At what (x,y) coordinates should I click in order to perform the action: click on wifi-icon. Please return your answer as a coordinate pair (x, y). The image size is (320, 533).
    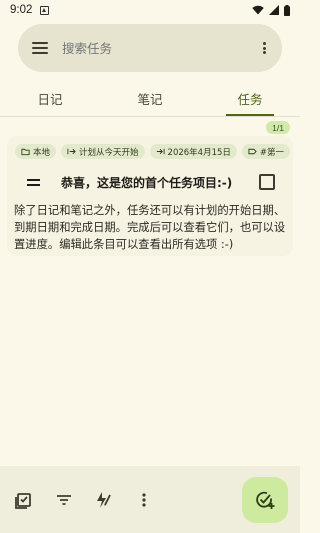
    Looking at the image, I should click on (258, 10).